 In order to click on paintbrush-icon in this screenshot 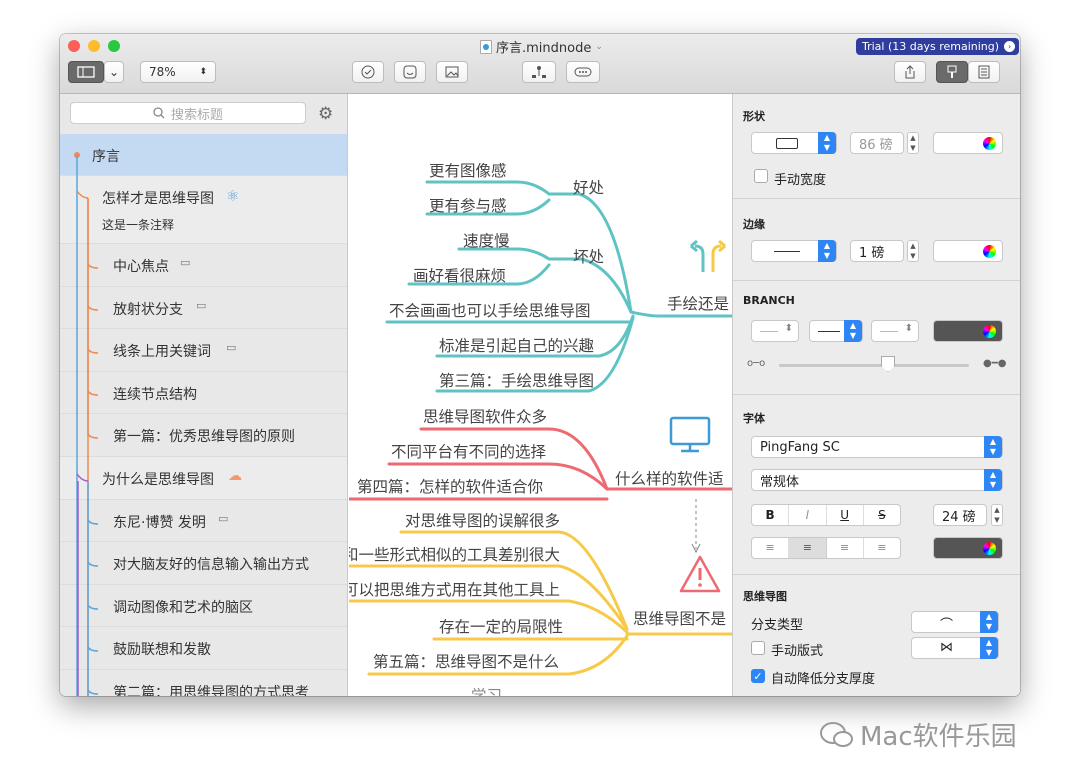, I will do `click(952, 71)`.